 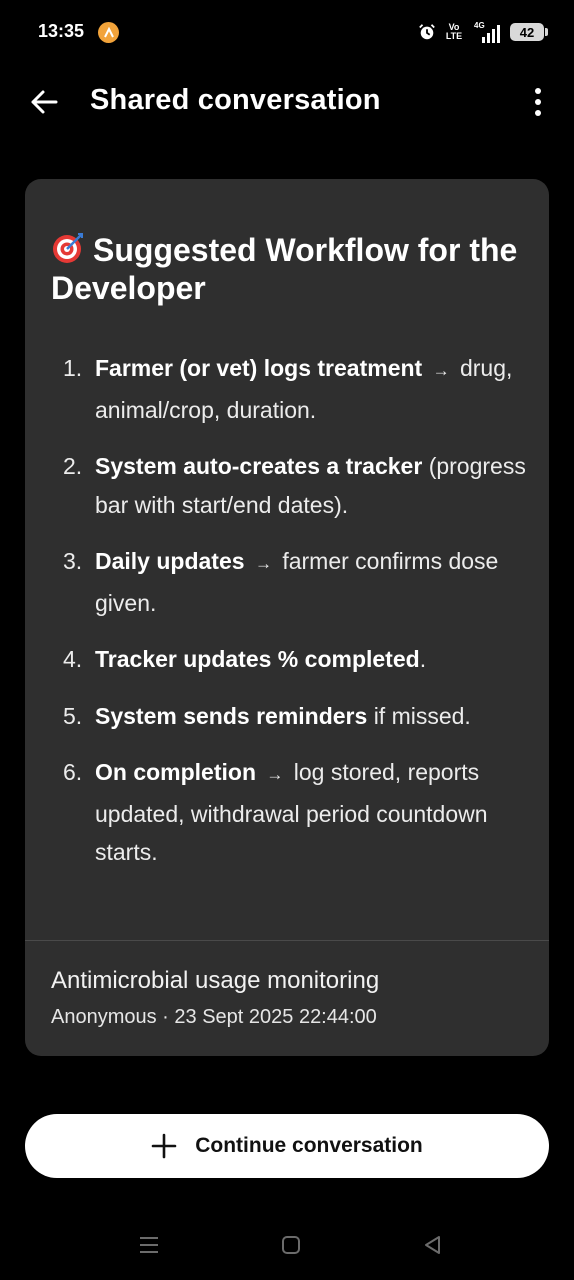 I want to click on continue-conversation-button: Continue conversation, so click(x=287, y=1146).